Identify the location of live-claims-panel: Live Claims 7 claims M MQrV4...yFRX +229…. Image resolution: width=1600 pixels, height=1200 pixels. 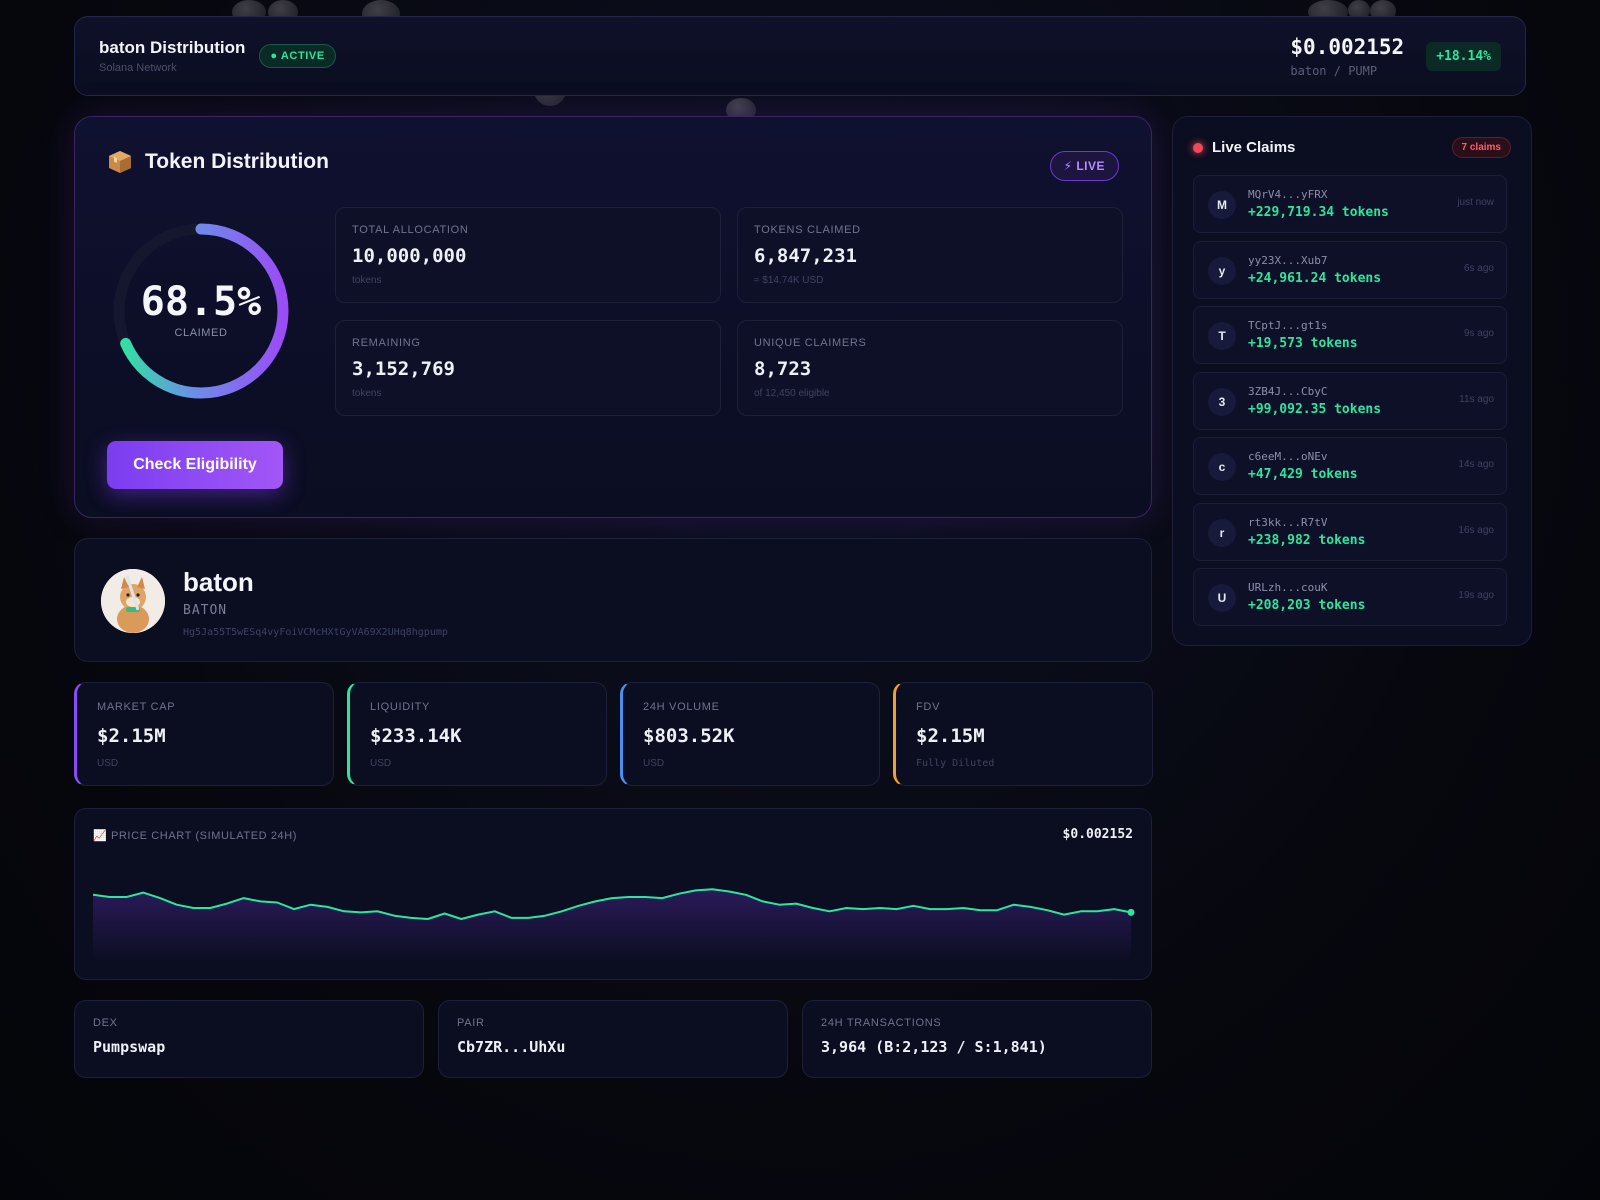
(1352, 381).